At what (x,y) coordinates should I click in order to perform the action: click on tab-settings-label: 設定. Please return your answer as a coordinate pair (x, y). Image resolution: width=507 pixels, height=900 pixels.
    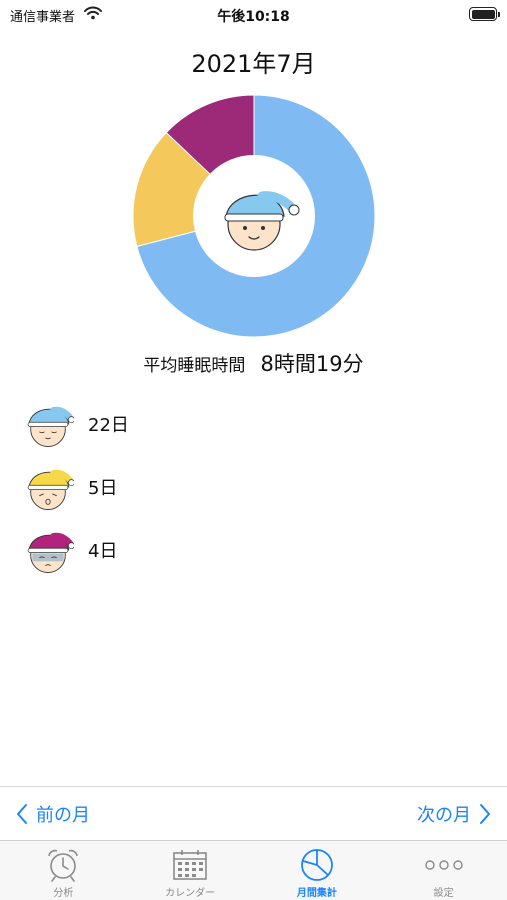
    Looking at the image, I should click on (443, 893).